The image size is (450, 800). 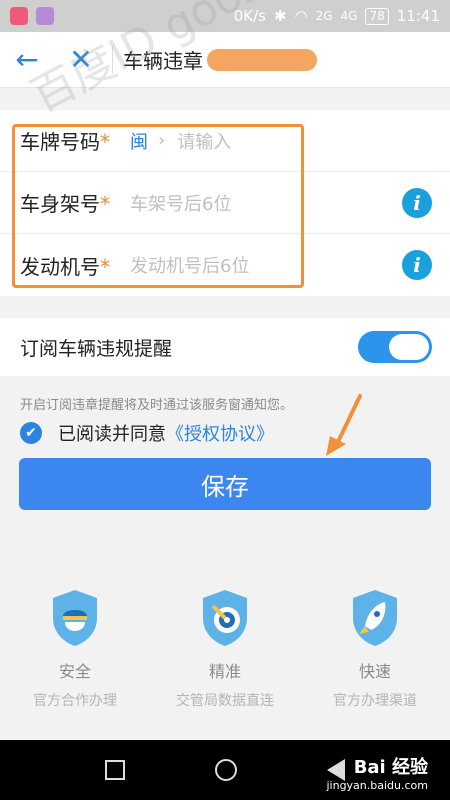 I want to click on engine-input: 发动机号后6位, so click(x=189, y=265).